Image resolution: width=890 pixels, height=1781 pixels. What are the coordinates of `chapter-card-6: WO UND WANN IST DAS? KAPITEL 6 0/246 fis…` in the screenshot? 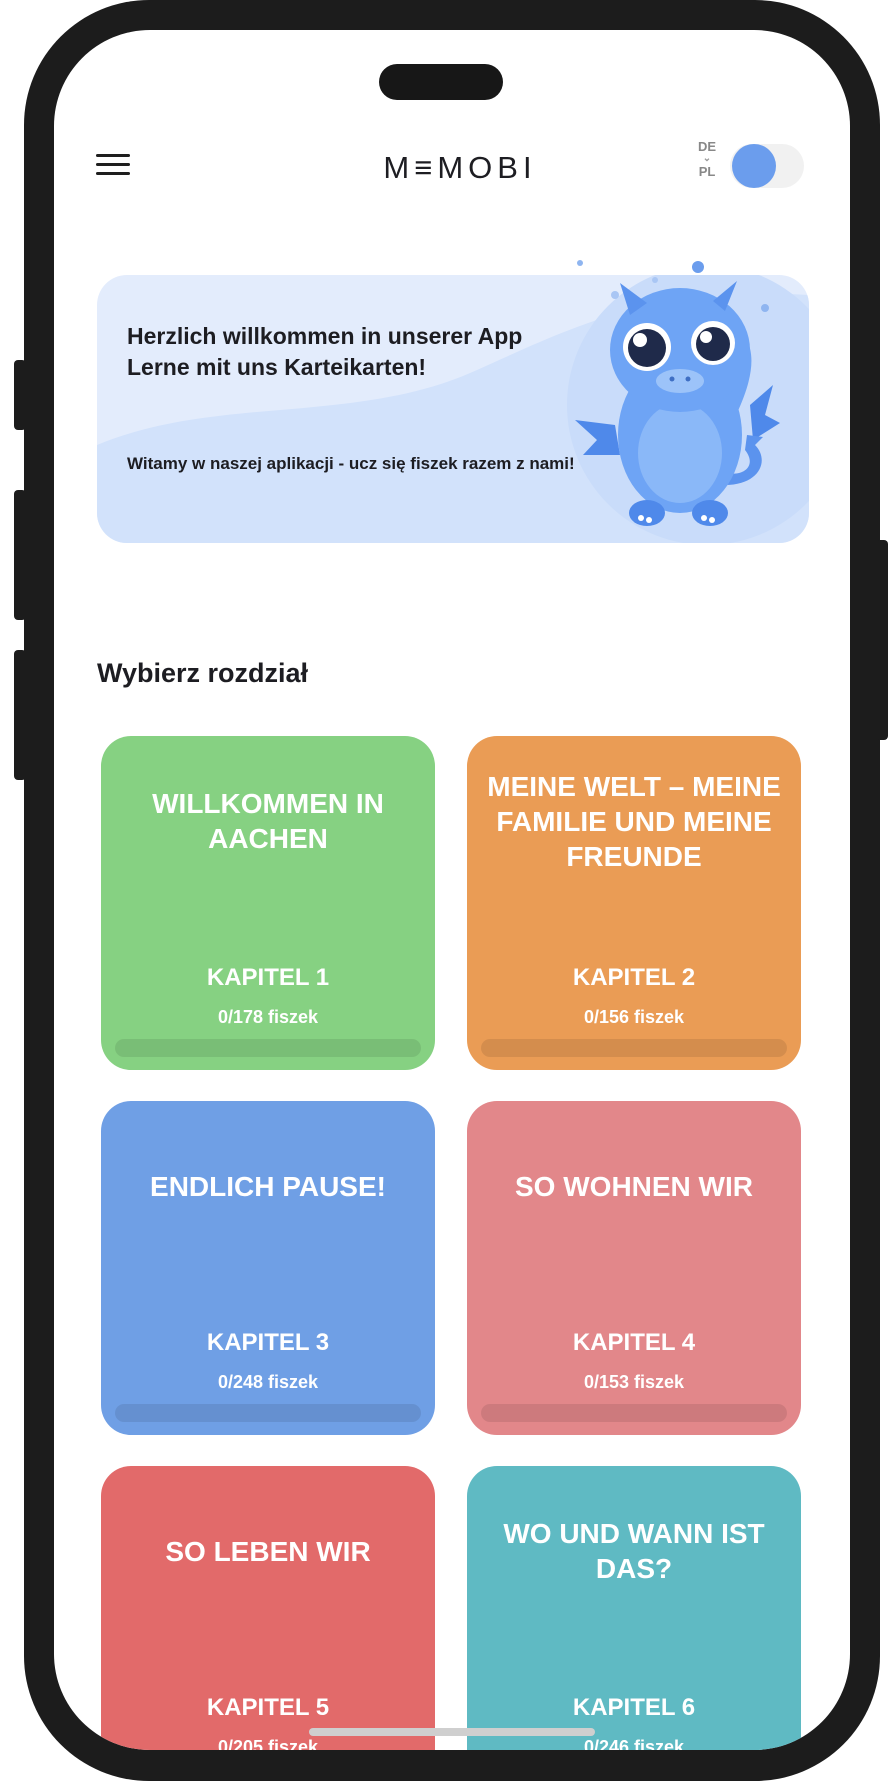 It's located at (634, 1608).